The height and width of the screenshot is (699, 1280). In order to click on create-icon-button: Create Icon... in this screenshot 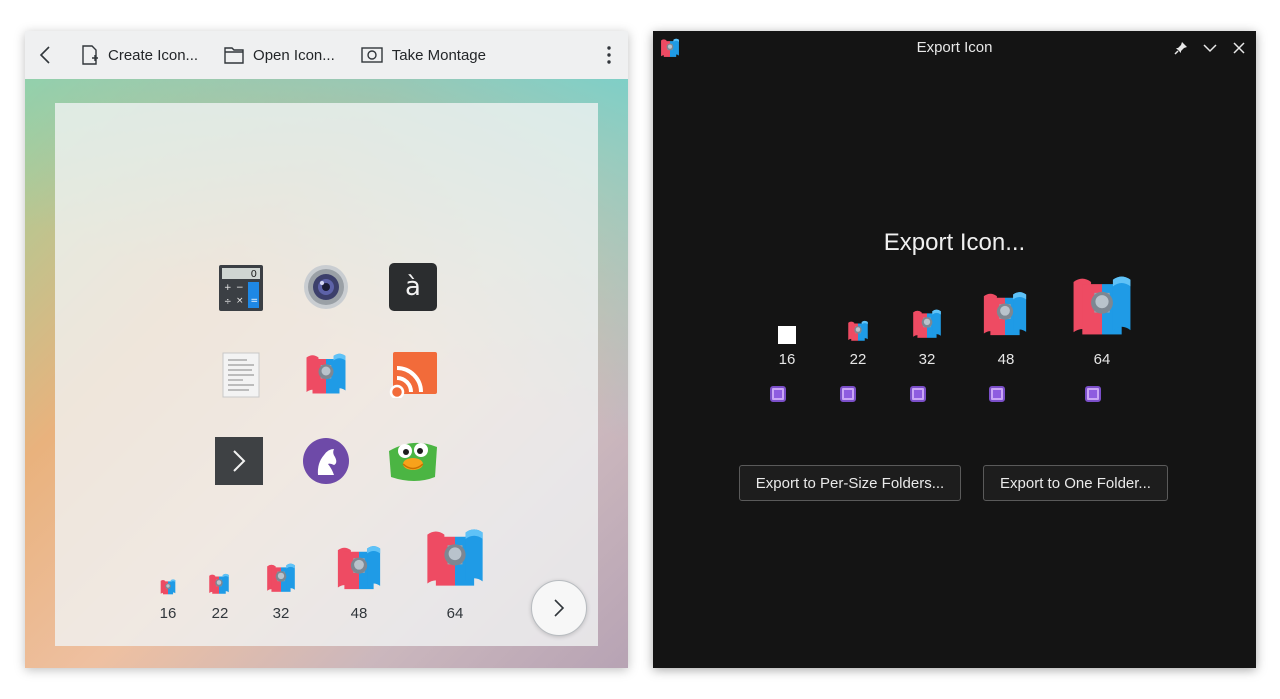, I will do `click(139, 55)`.